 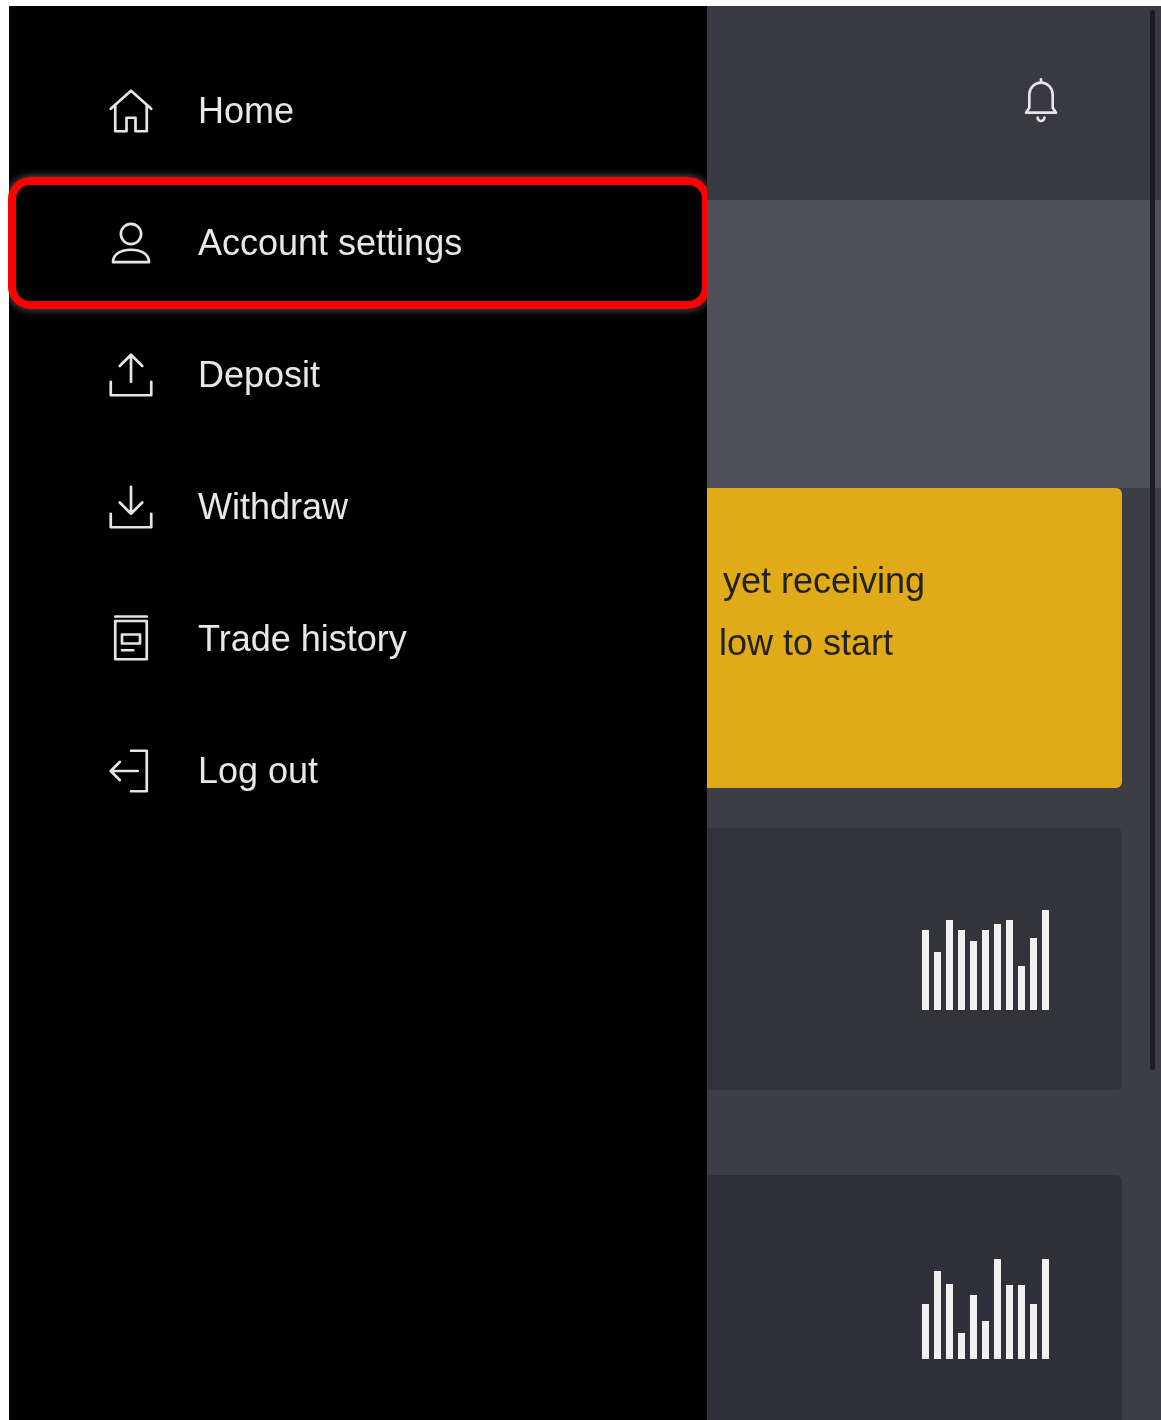 I want to click on menu-item: Account settings, so click(x=359, y=243).